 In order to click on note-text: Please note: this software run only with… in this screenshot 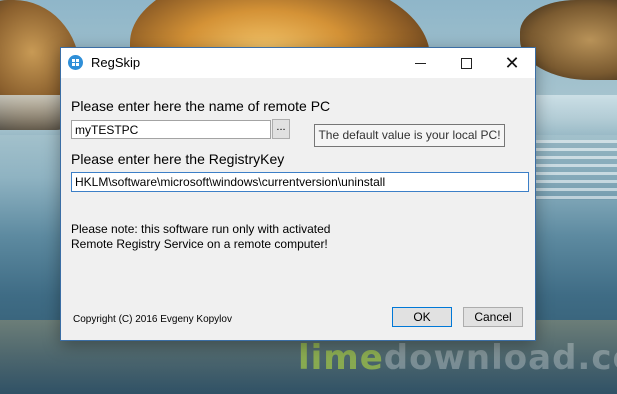, I will do `click(200, 237)`.